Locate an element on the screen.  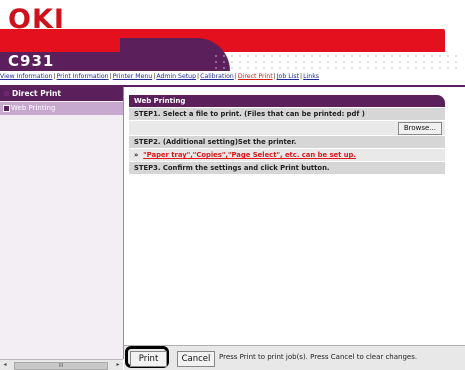
nav-printer-menu: Printer Menu is located at coordinates (133, 76).